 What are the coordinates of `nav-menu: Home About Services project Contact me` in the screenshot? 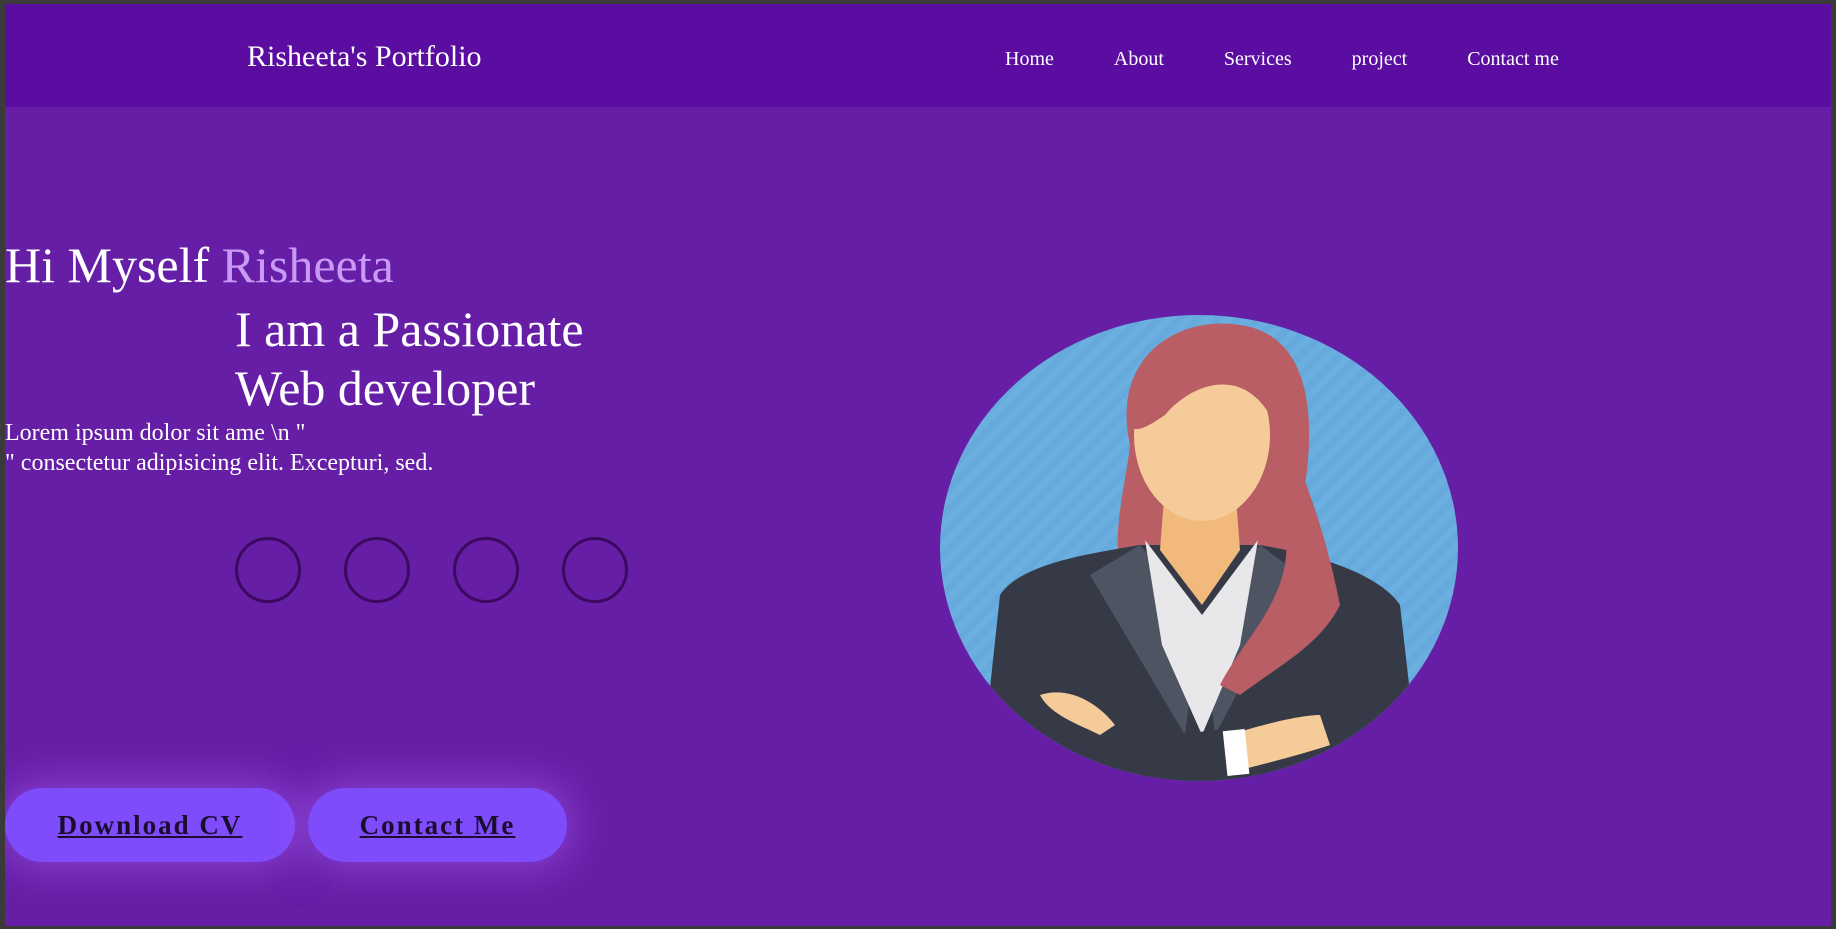 It's located at (1282, 59).